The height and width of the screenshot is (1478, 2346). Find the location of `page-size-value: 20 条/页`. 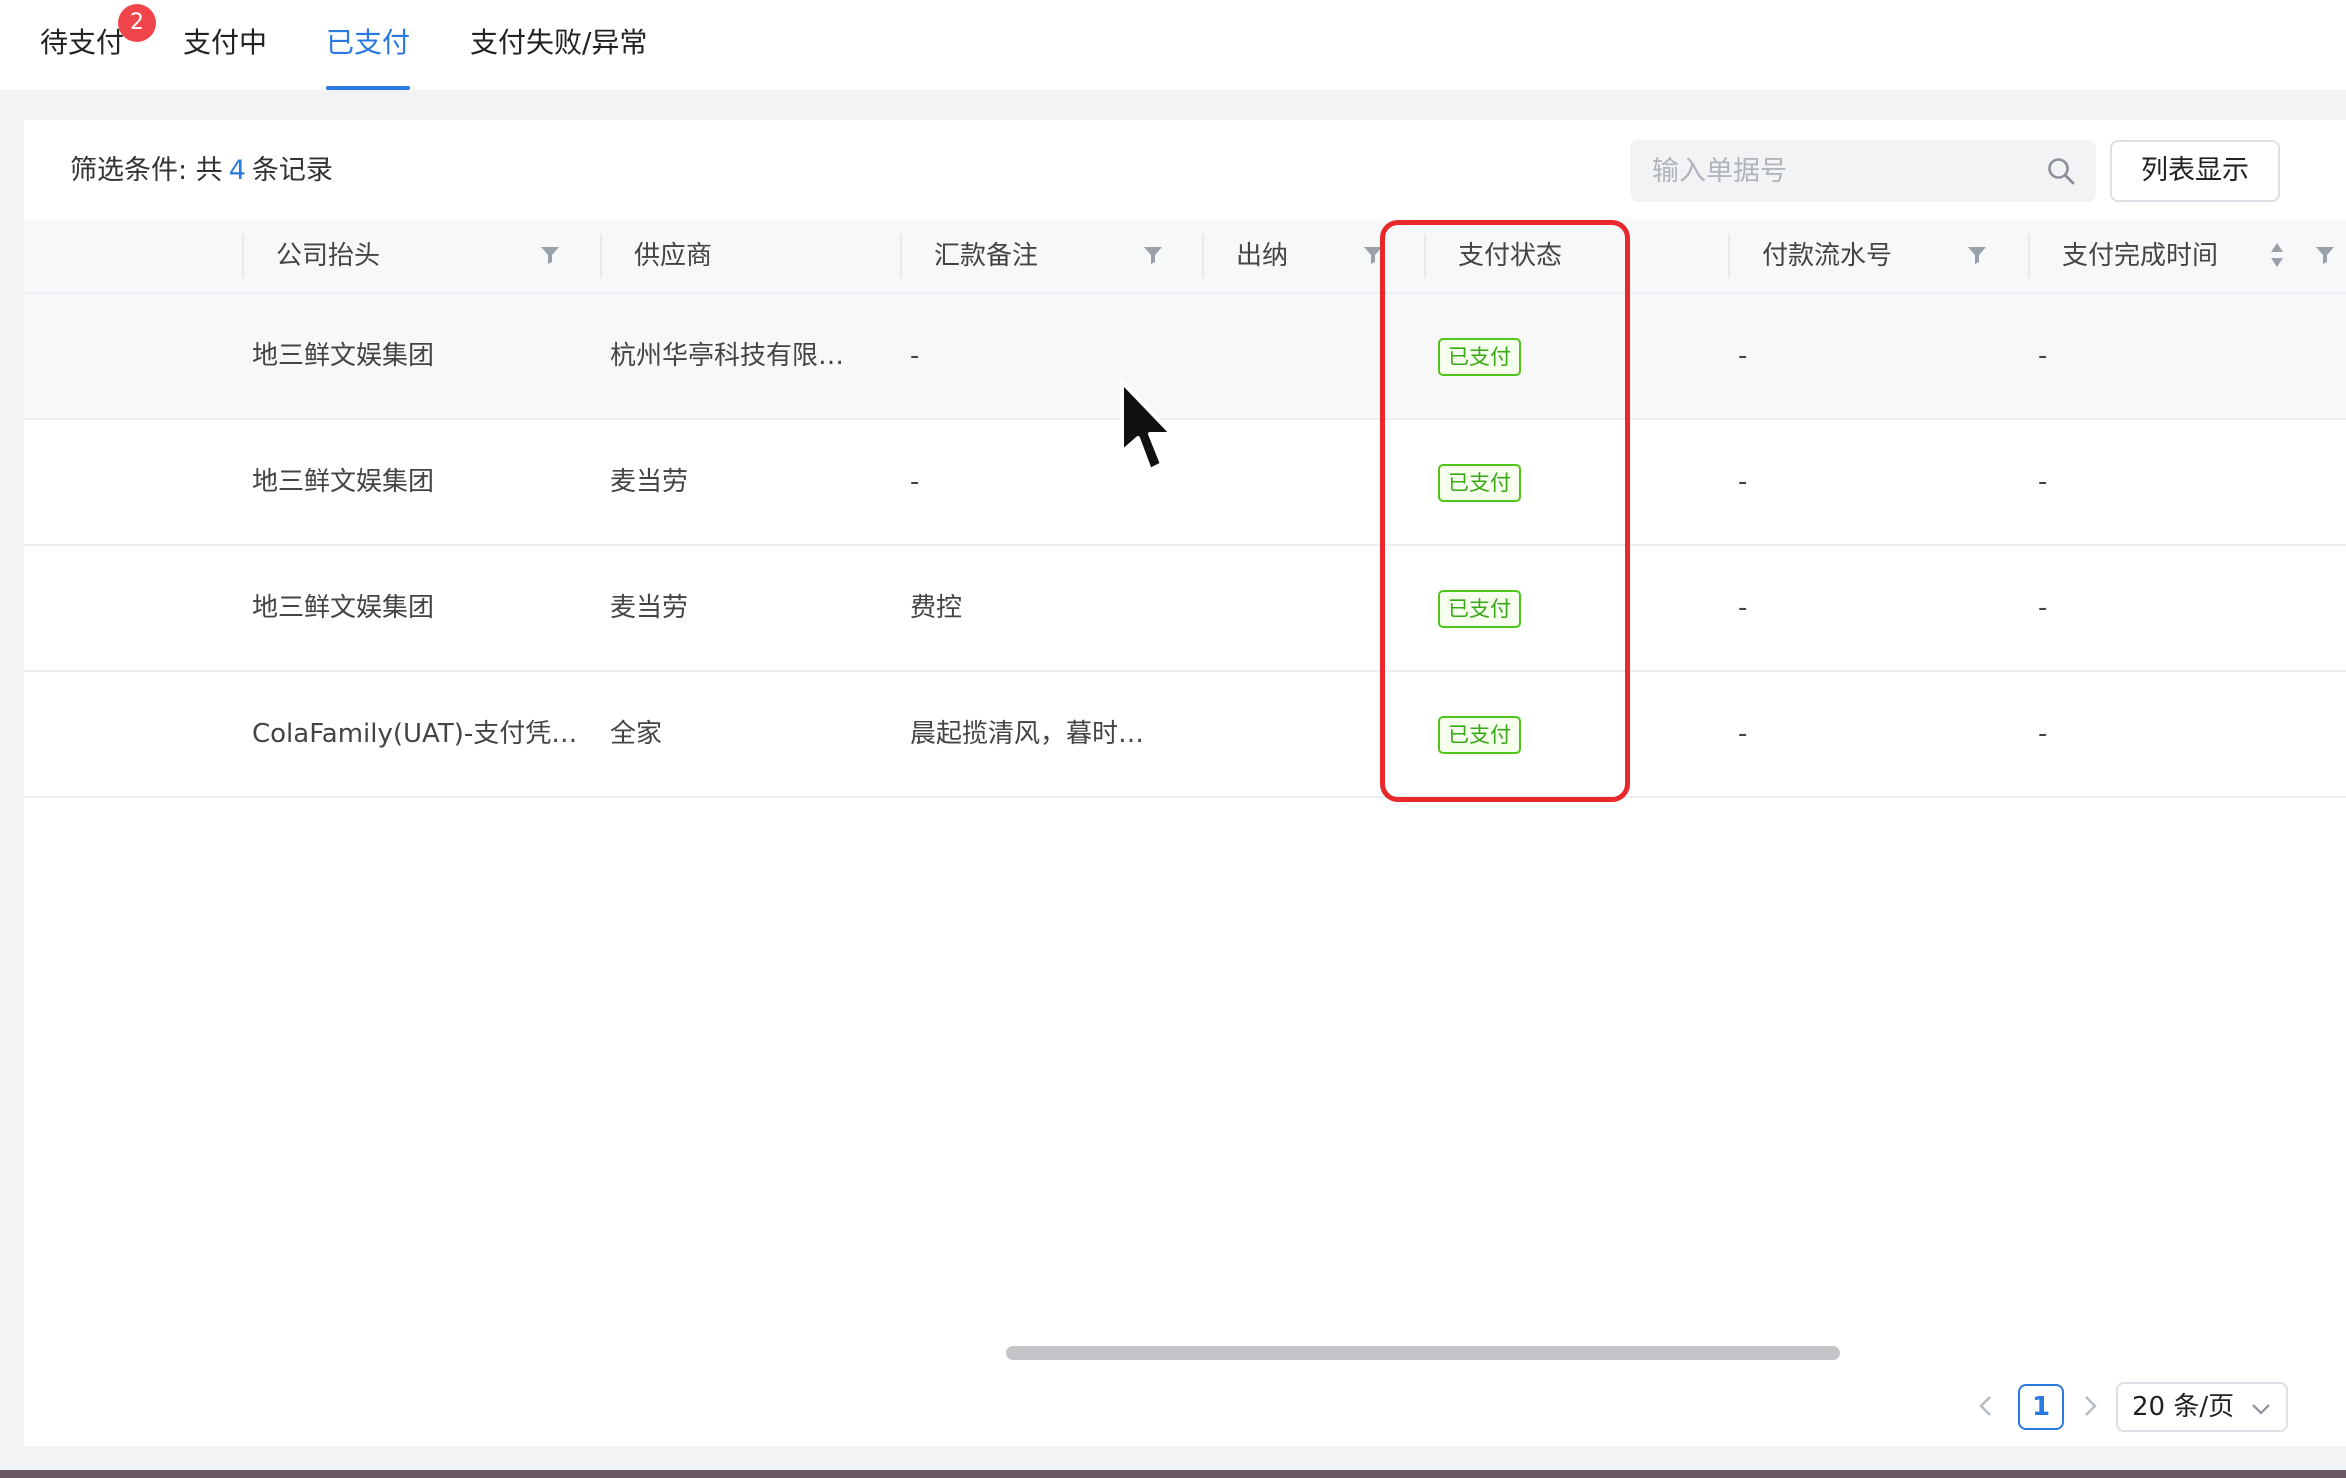

page-size-value: 20 条/页 is located at coordinates (2183, 1407).